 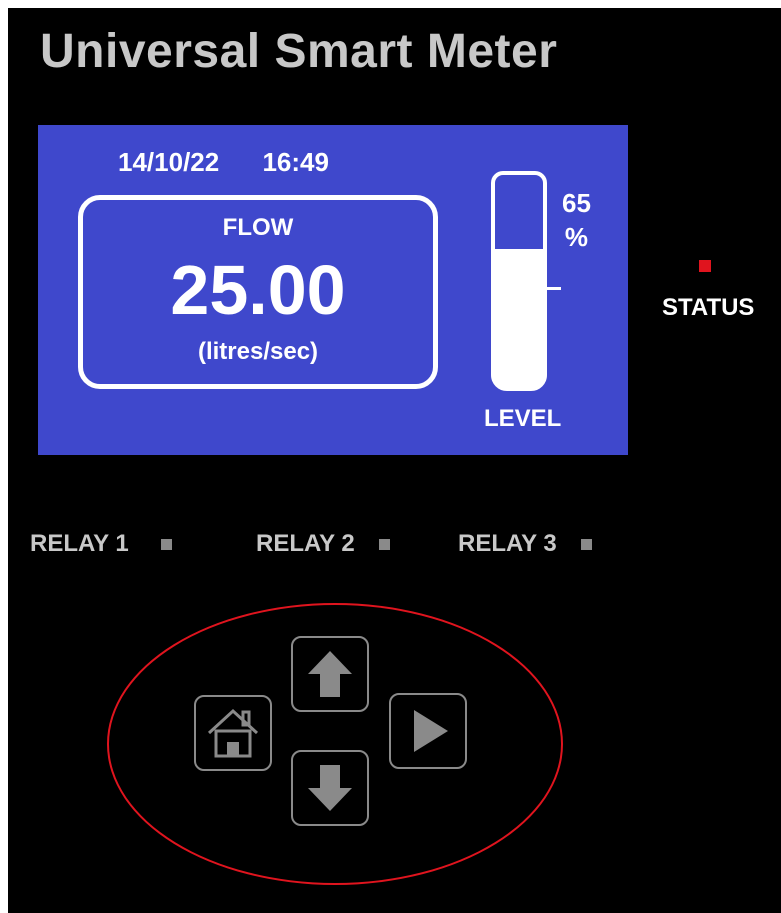 I want to click on home-icon, so click(x=233, y=733).